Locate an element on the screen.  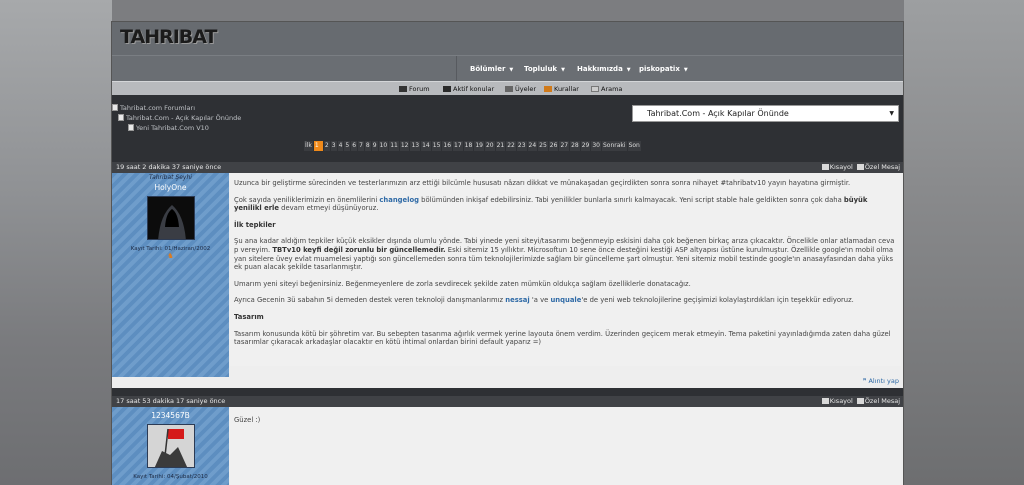
breadcrumb-item: Yeni Tahribat.Com V10 is located at coordinates (176, 128).